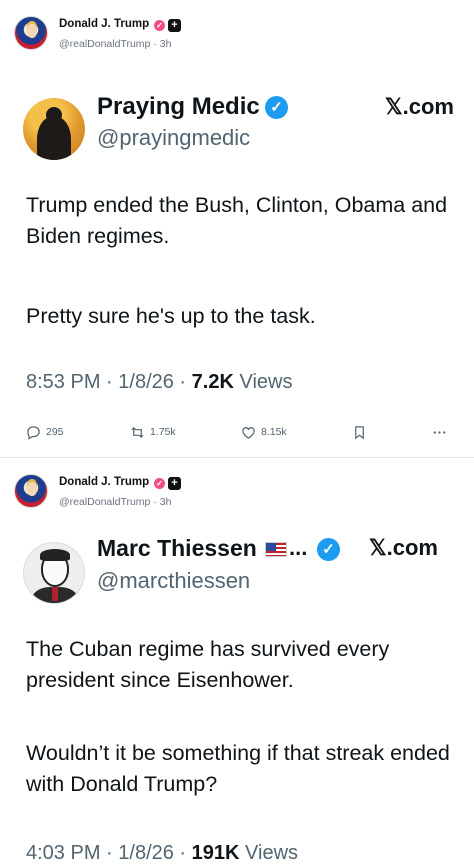  Describe the element at coordinates (163, 432) in the screenshot. I see `repost-count: 1.75k` at that location.